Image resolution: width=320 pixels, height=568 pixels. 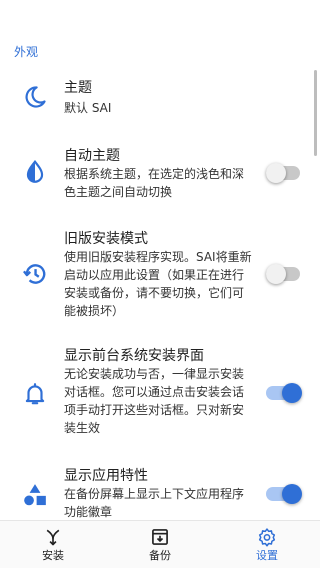 I want to click on app-features-switch, so click(x=284, y=494).